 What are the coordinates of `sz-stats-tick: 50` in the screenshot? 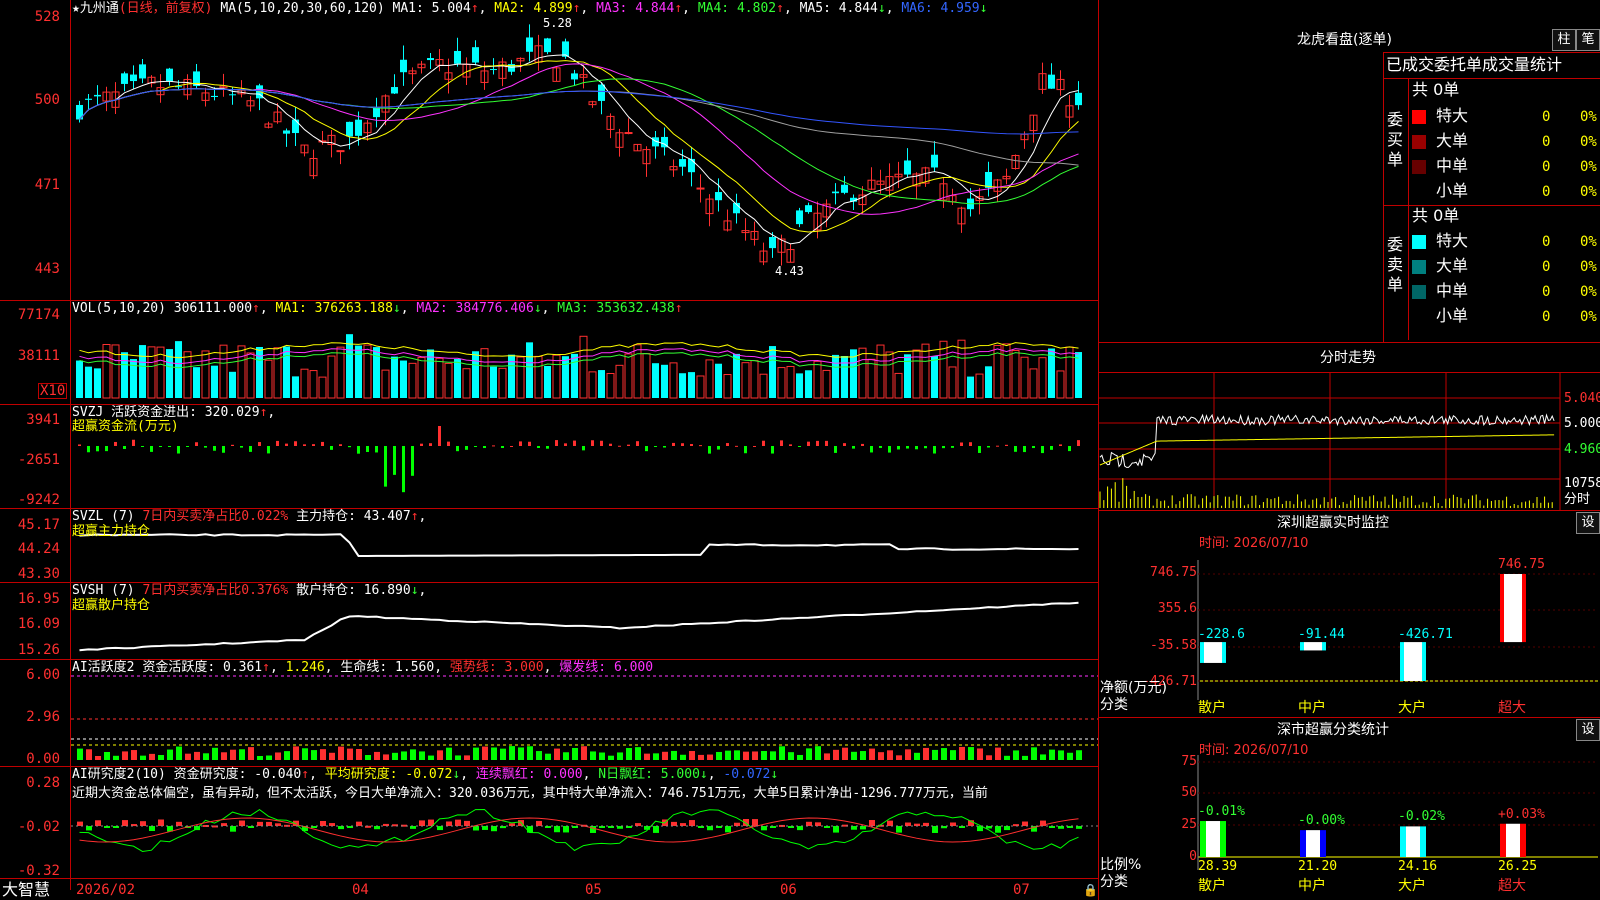 It's located at (1189, 792).